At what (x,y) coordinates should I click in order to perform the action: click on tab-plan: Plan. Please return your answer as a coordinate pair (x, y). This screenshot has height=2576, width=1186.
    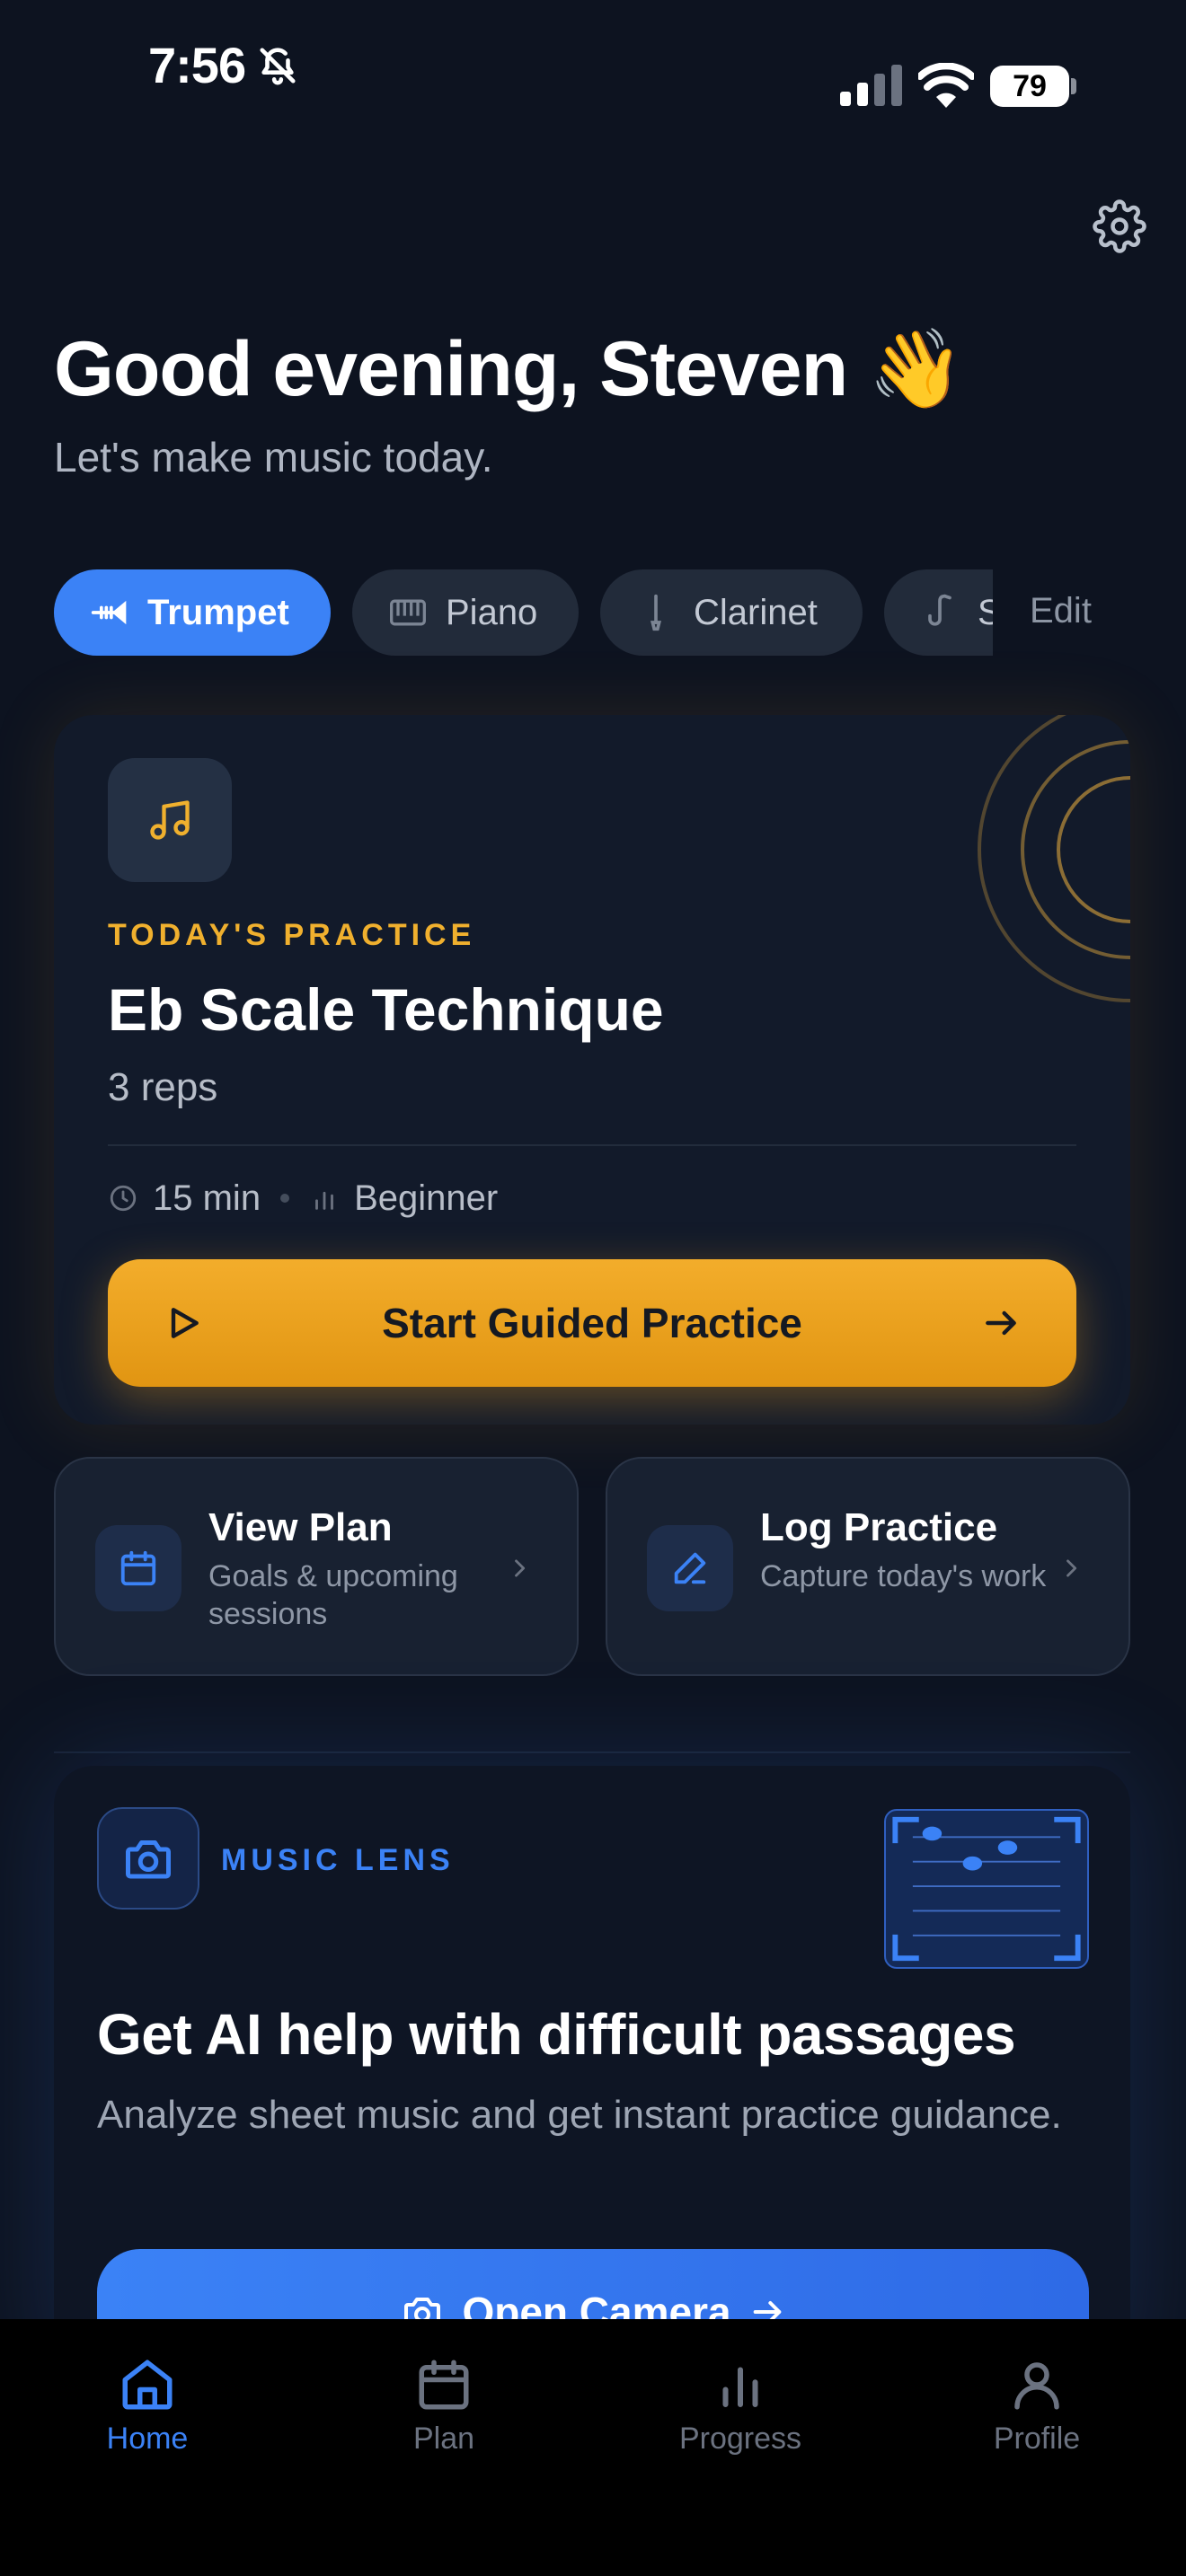
    Looking at the image, I should click on (444, 2427).